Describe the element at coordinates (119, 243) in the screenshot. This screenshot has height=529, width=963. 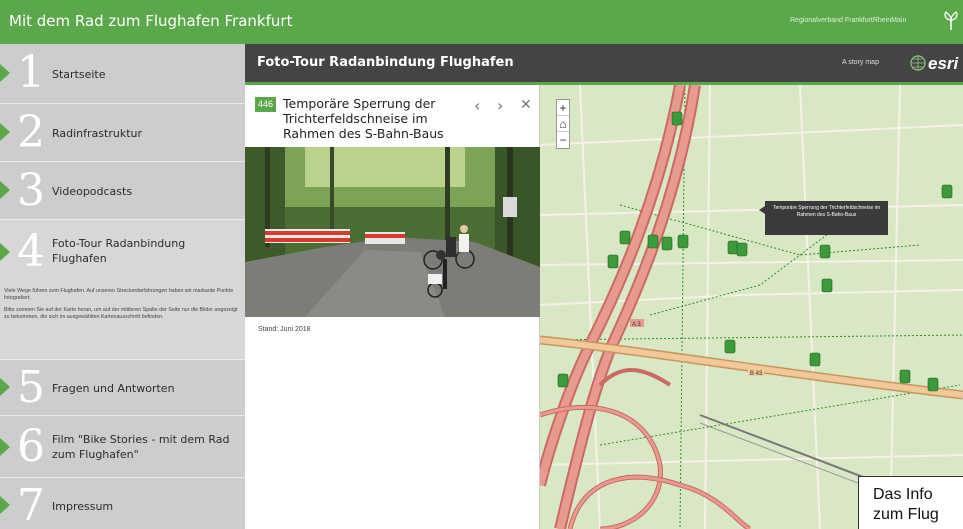
I see `nav-label-line1: Foto-Tour Radanbindung` at that location.